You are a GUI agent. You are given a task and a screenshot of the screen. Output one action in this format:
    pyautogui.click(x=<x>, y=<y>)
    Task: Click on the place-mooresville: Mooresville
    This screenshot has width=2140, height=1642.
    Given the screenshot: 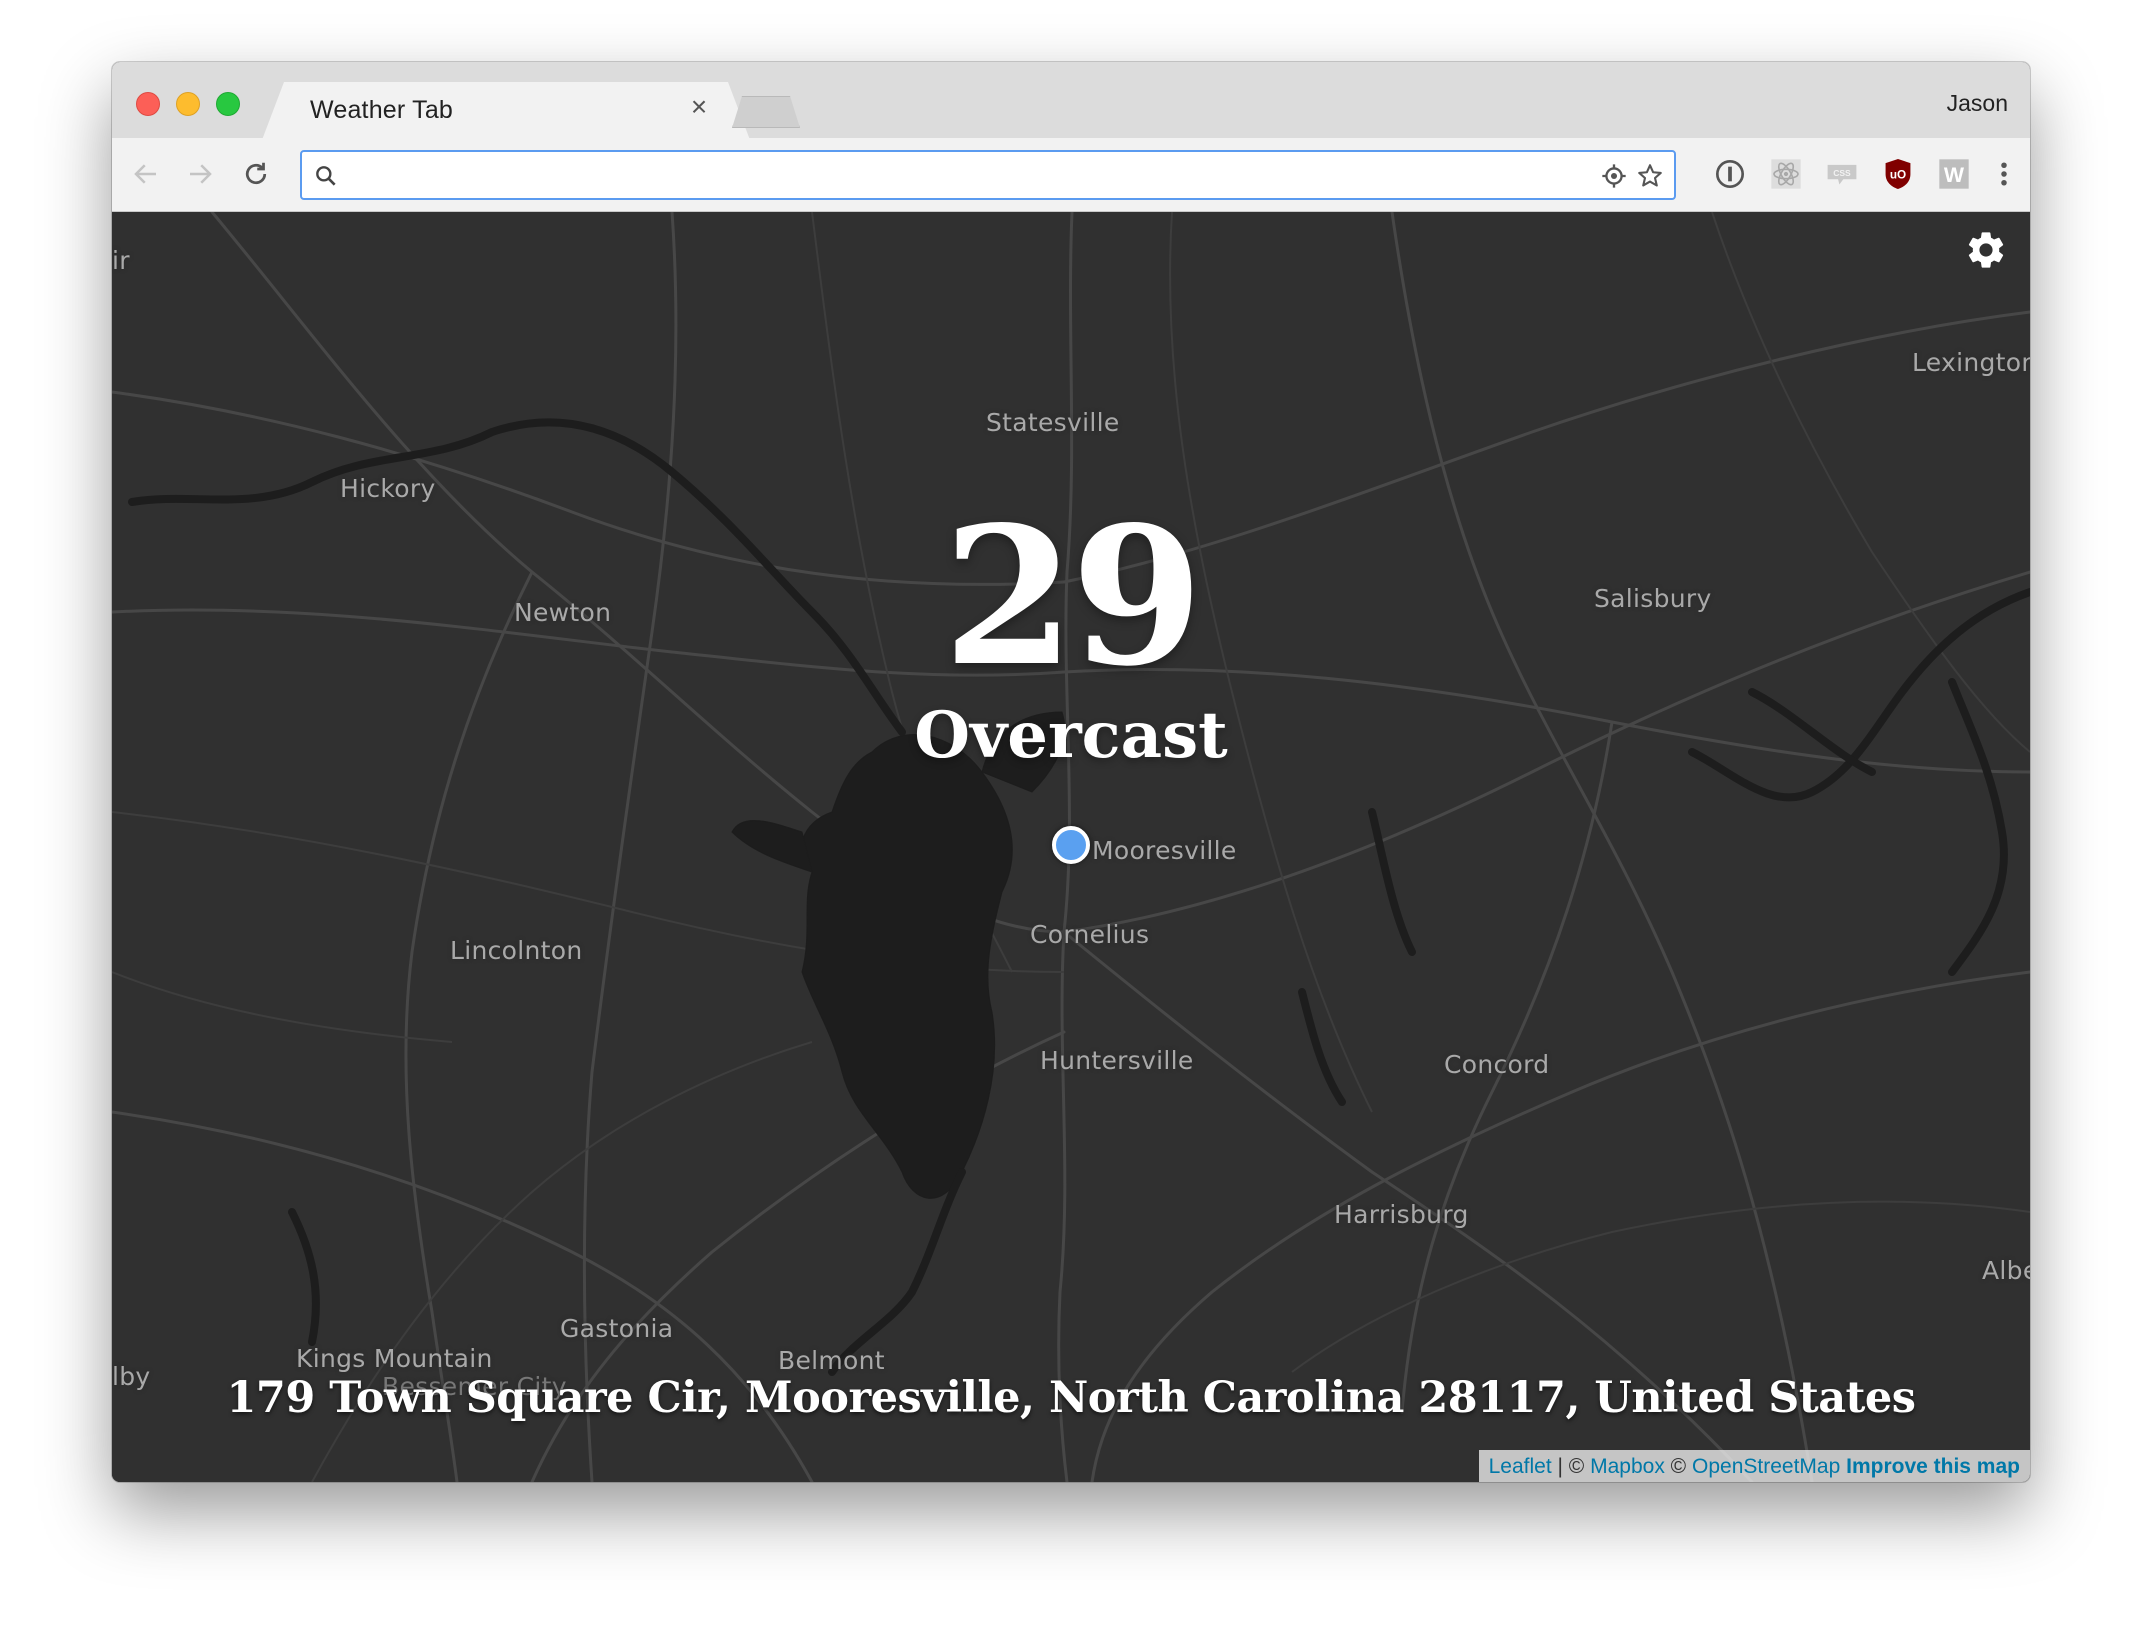 What is the action you would take?
    pyautogui.click(x=1164, y=850)
    